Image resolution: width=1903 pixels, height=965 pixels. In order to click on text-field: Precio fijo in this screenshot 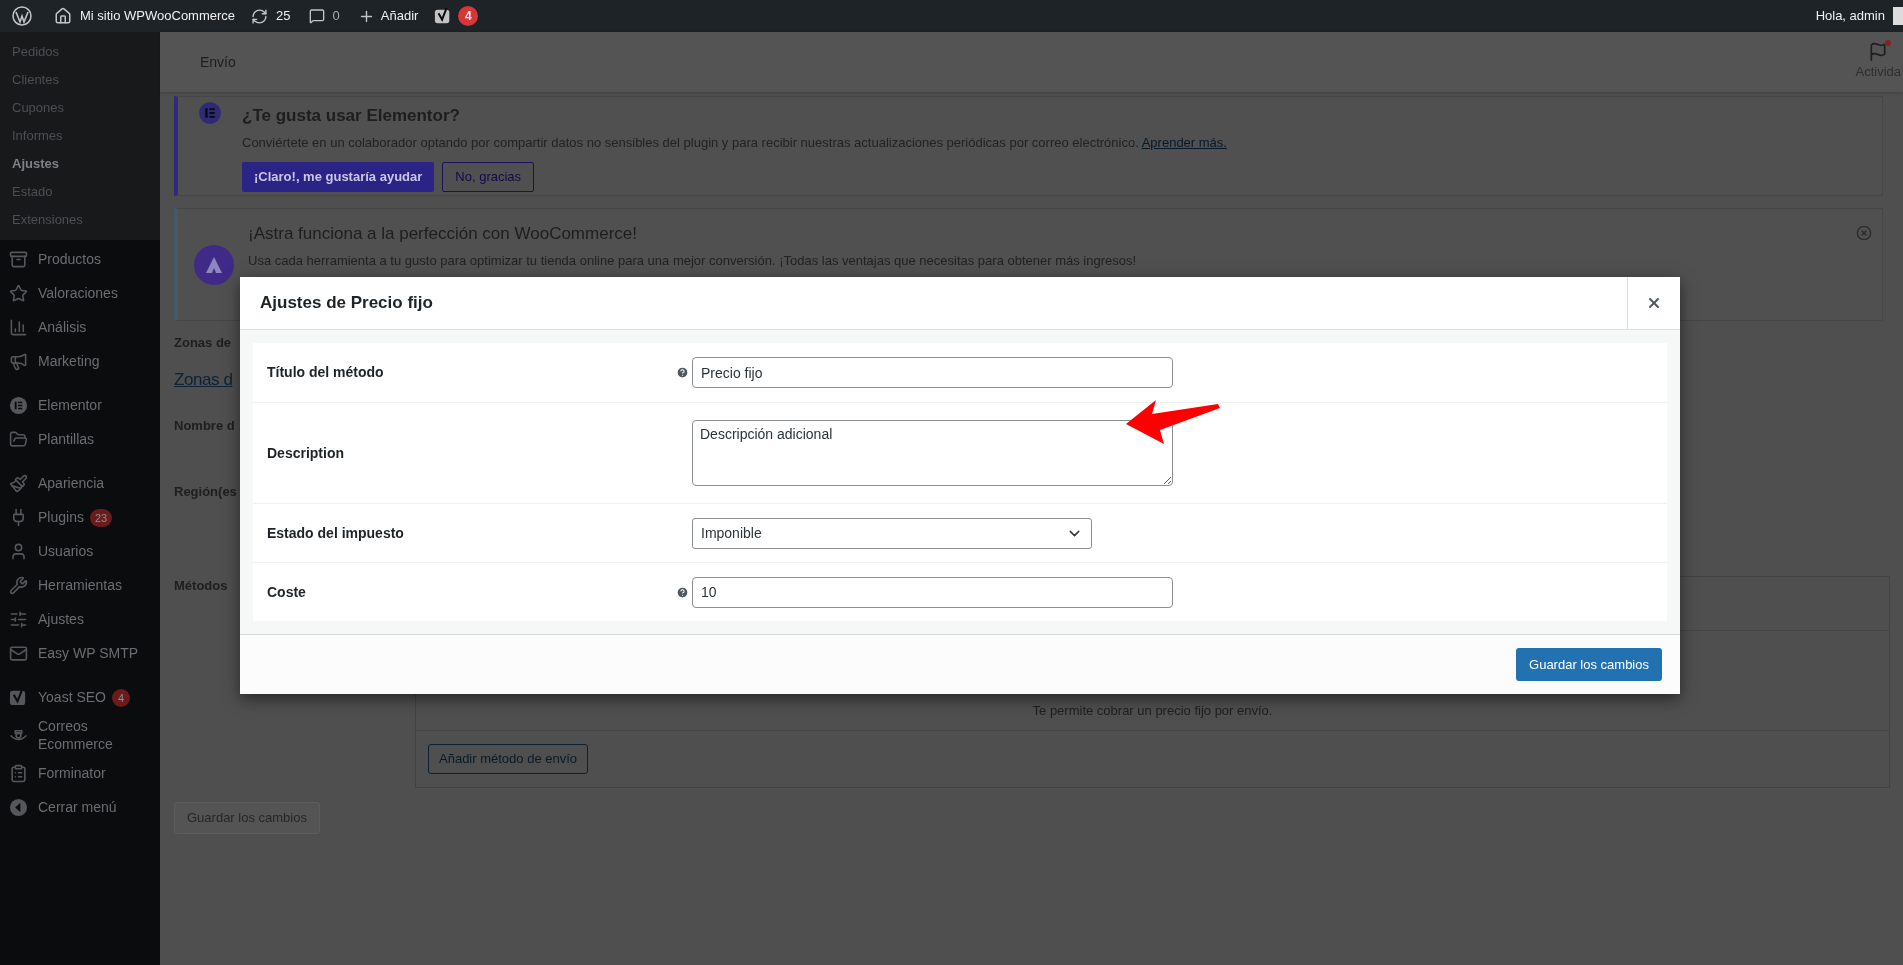, I will do `click(932, 372)`.